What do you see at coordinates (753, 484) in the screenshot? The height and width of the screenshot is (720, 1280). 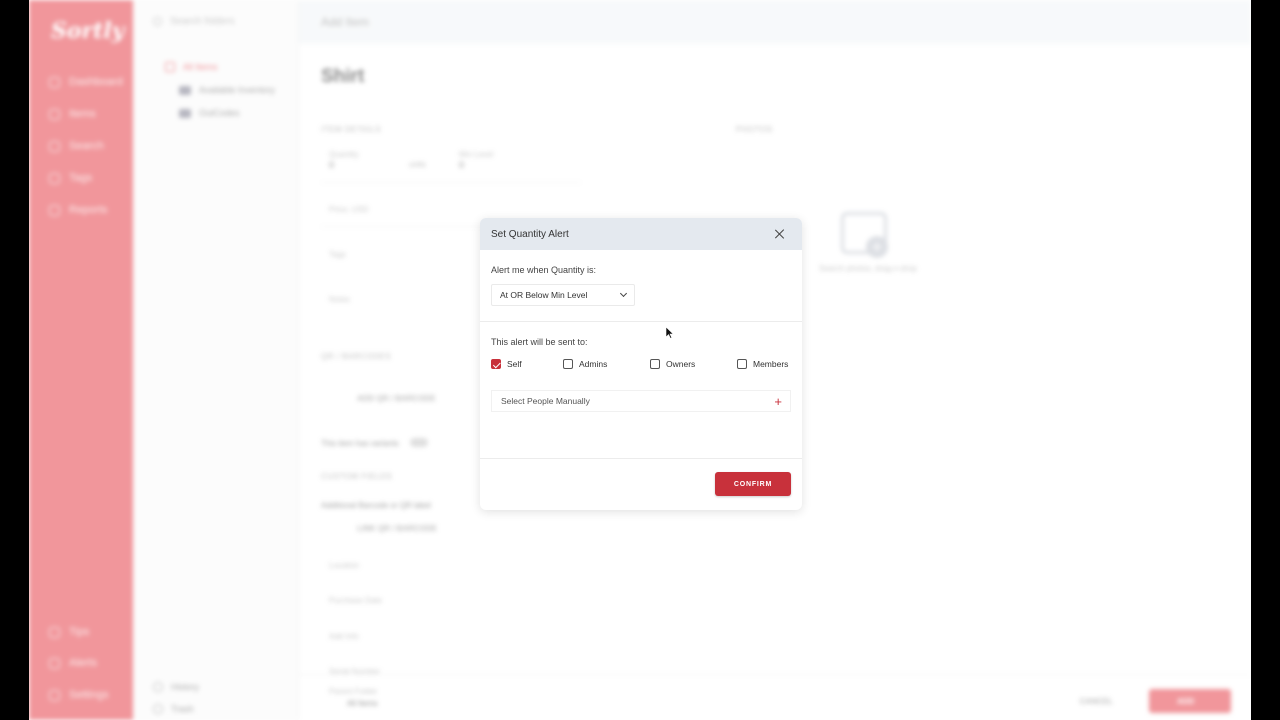 I see `confirm-button: CONFIRM` at bounding box center [753, 484].